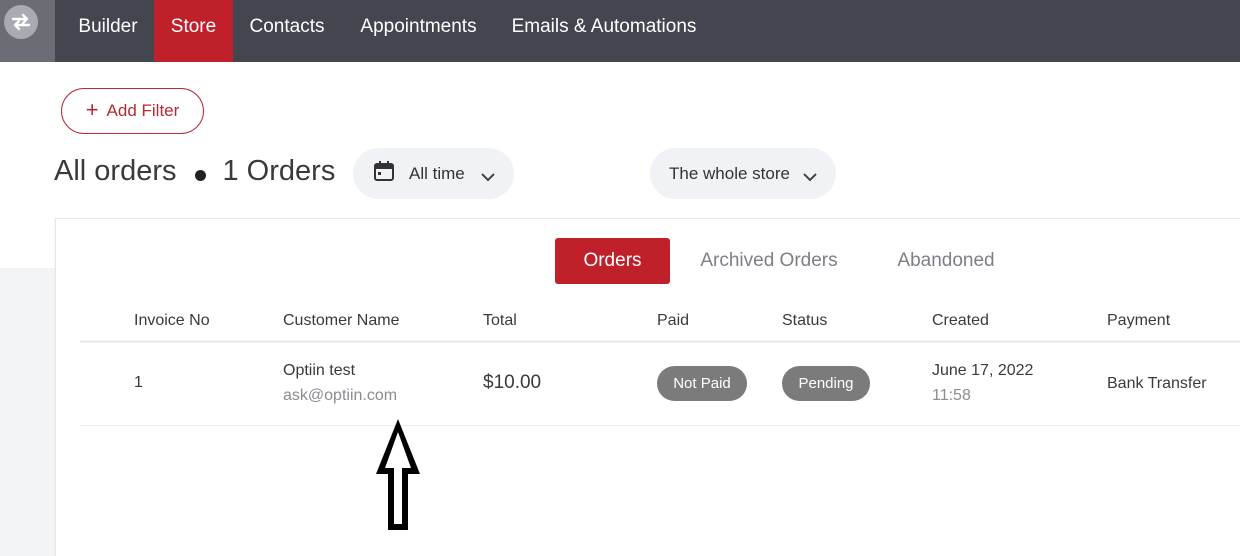  I want to click on calendar-icon, so click(384, 173).